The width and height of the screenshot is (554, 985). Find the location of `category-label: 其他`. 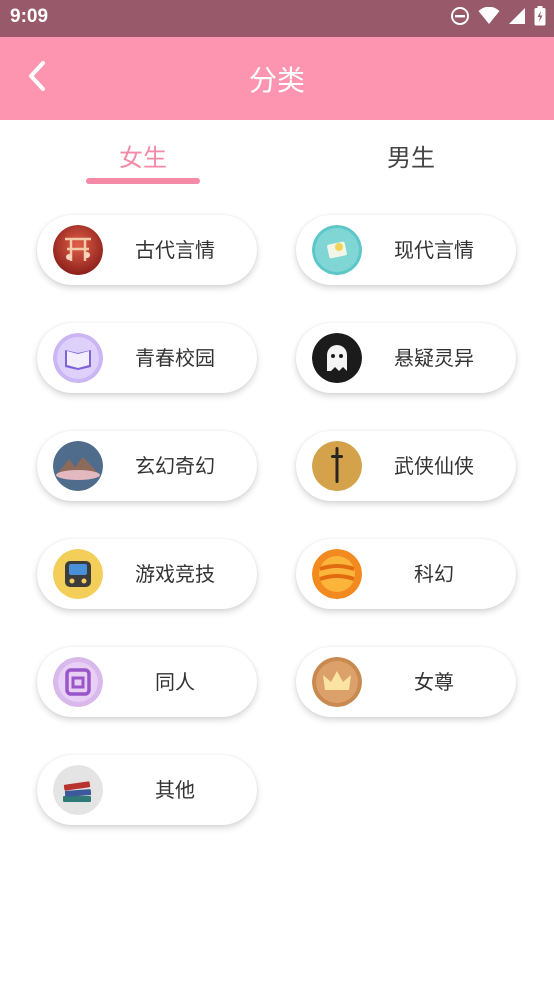

category-label: 其他 is located at coordinates (175, 790).